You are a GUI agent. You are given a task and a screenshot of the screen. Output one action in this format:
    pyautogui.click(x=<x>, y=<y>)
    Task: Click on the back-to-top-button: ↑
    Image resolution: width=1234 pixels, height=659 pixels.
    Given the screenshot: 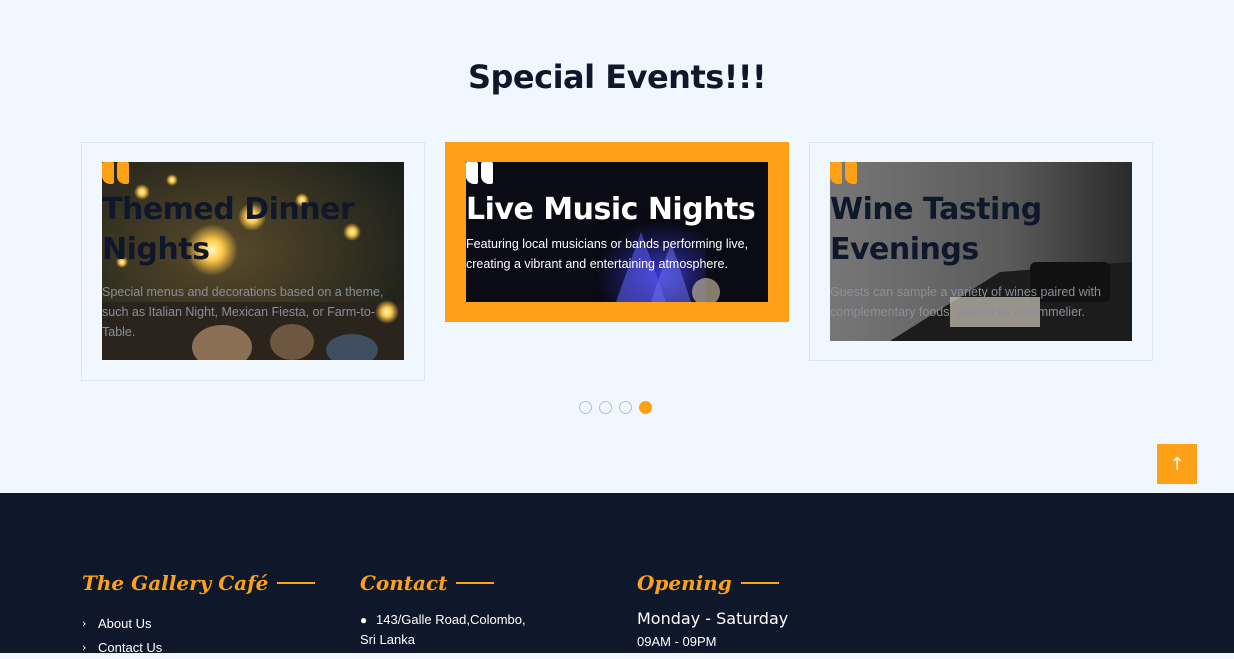 What is the action you would take?
    pyautogui.click(x=1177, y=464)
    